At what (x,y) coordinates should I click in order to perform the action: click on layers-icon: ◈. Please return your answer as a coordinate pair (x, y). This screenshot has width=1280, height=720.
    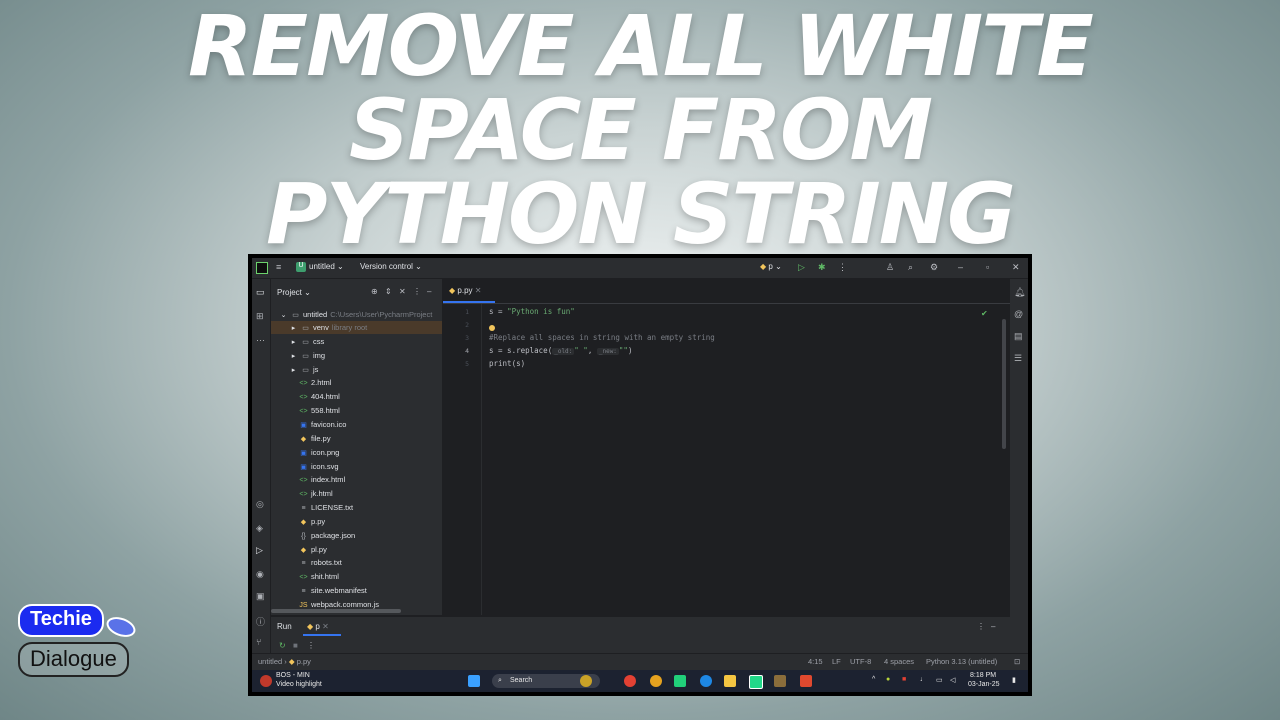
    Looking at the image, I should click on (259, 528).